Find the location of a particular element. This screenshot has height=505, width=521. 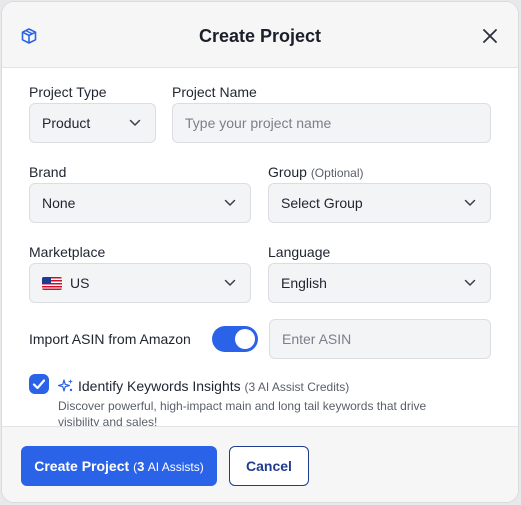

group-value: Select Group is located at coordinates (322, 203).